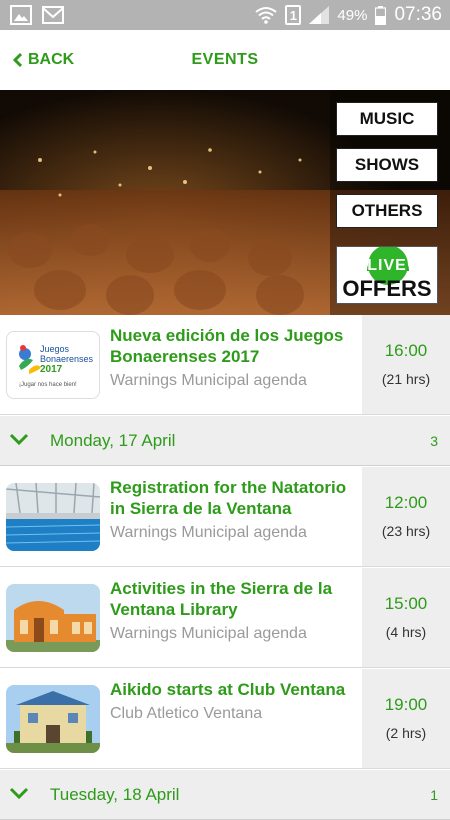  I want to click on event-time: 19:00, so click(406, 704).